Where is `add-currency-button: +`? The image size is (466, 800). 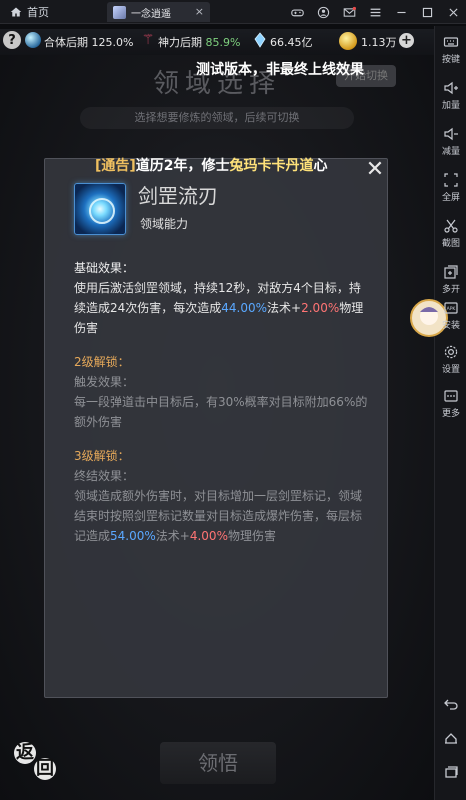 add-currency-button: + is located at coordinates (406, 40).